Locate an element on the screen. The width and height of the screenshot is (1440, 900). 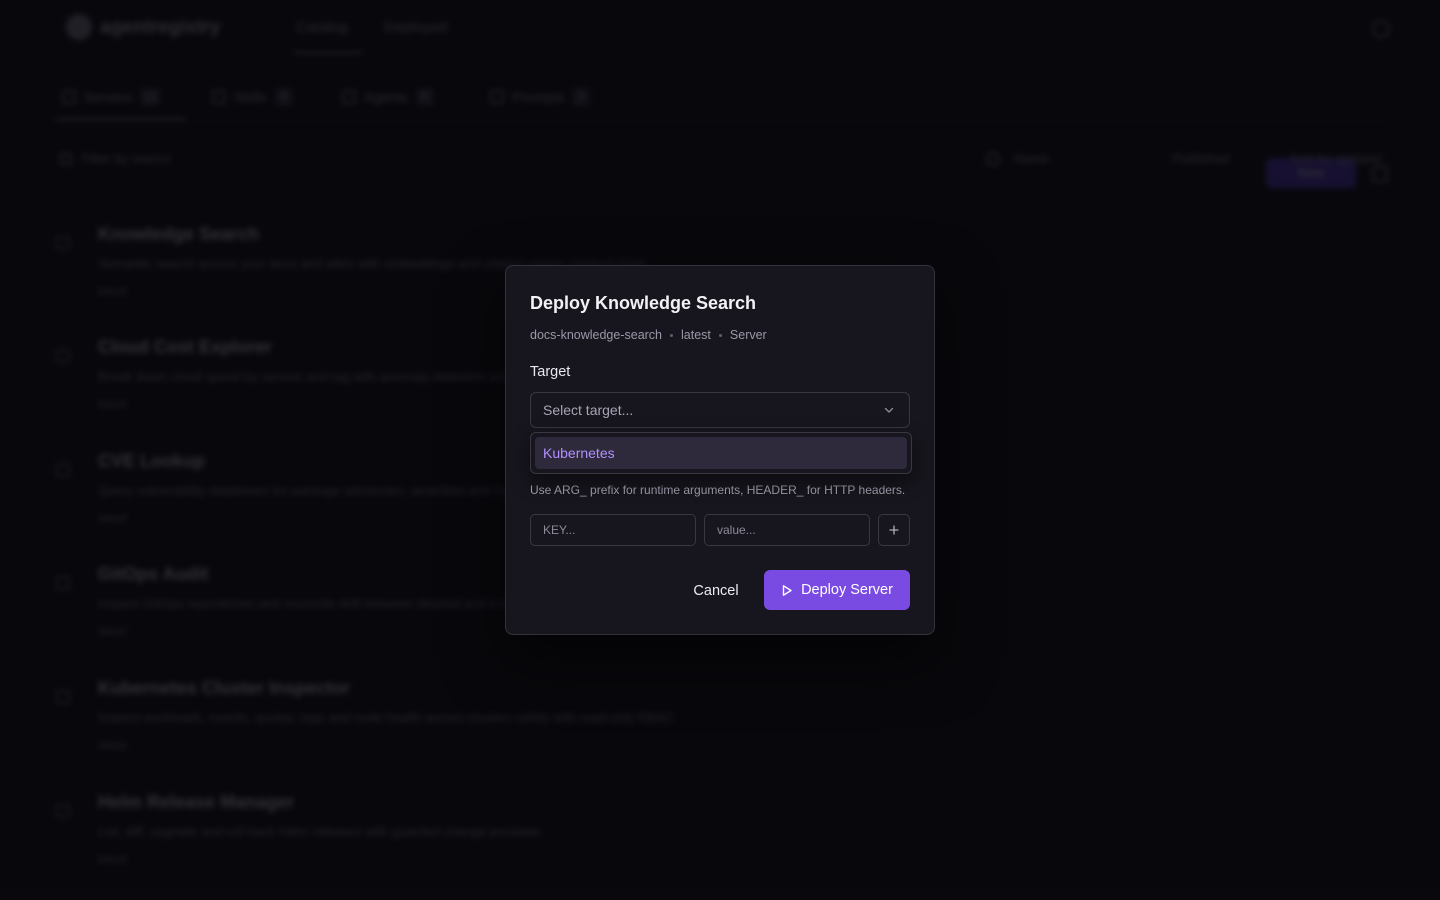
env-value-input is located at coordinates (787, 530).